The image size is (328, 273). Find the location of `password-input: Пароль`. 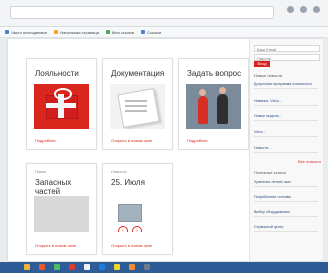

password-input: Пароль is located at coordinates (287, 57).